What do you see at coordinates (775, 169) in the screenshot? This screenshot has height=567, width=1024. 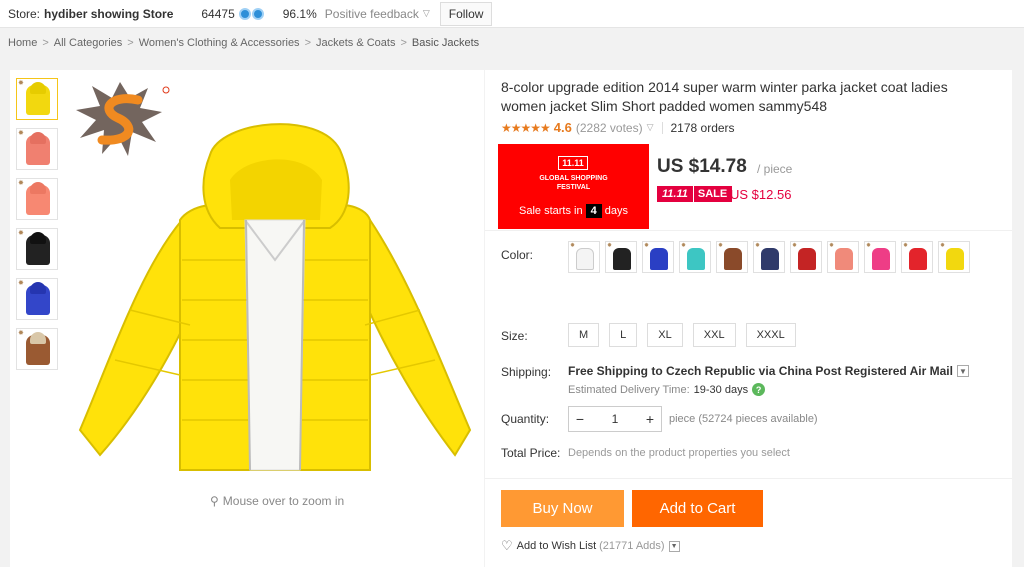 I see `per-piece-label: / piece` at bounding box center [775, 169].